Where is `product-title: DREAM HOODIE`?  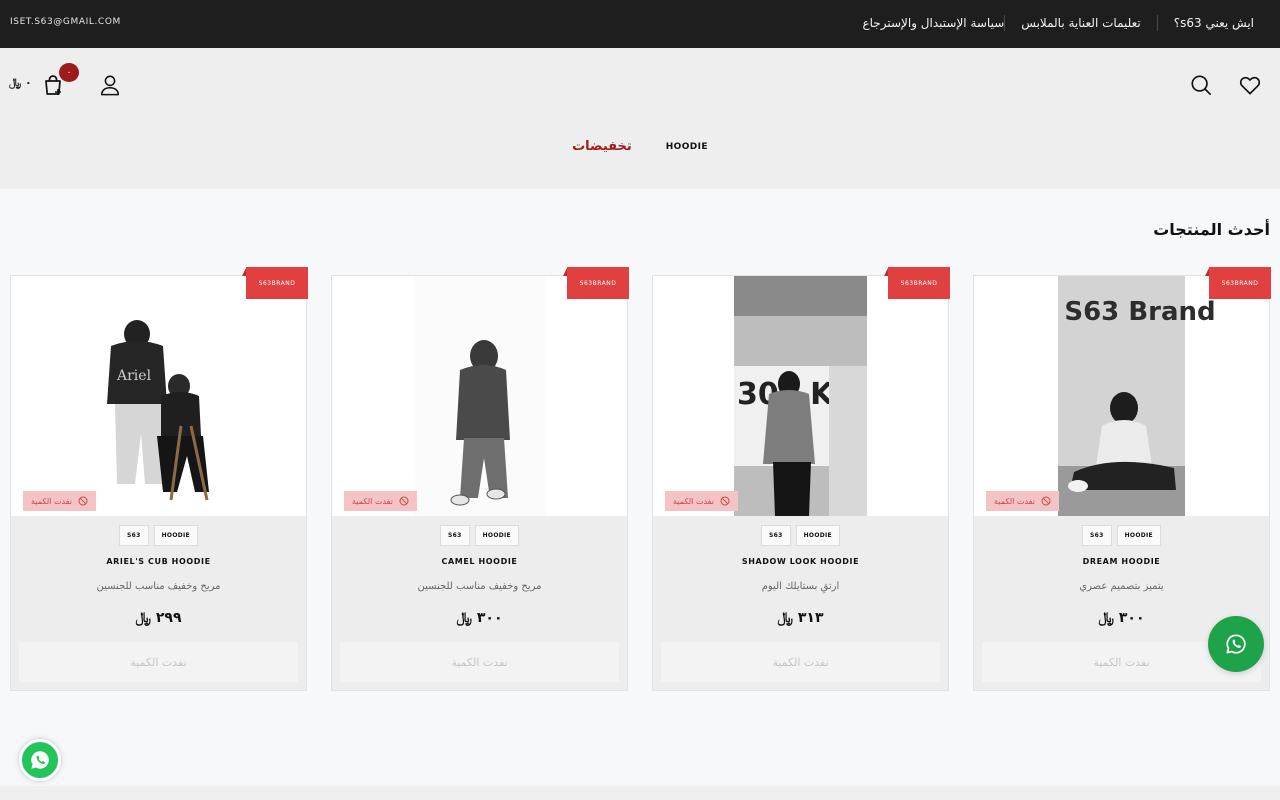
product-title: DREAM HOODIE is located at coordinates (1121, 561).